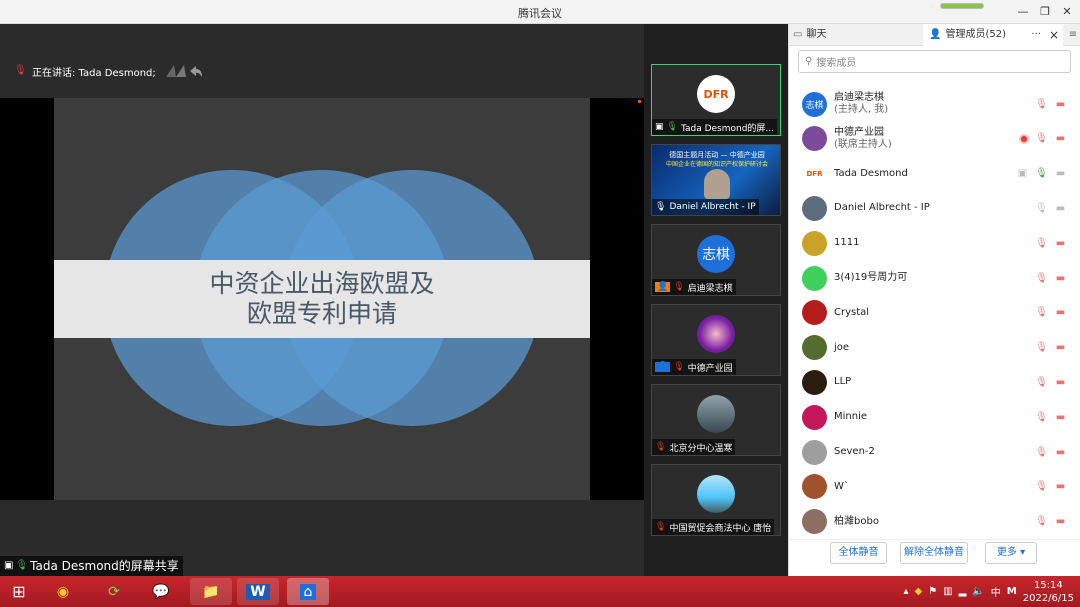 The image size is (1080, 607). What do you see at coordinates (161, 591) in the screenshot?
I see `wechat-icon: 💬` at bounding box center [161, 591].